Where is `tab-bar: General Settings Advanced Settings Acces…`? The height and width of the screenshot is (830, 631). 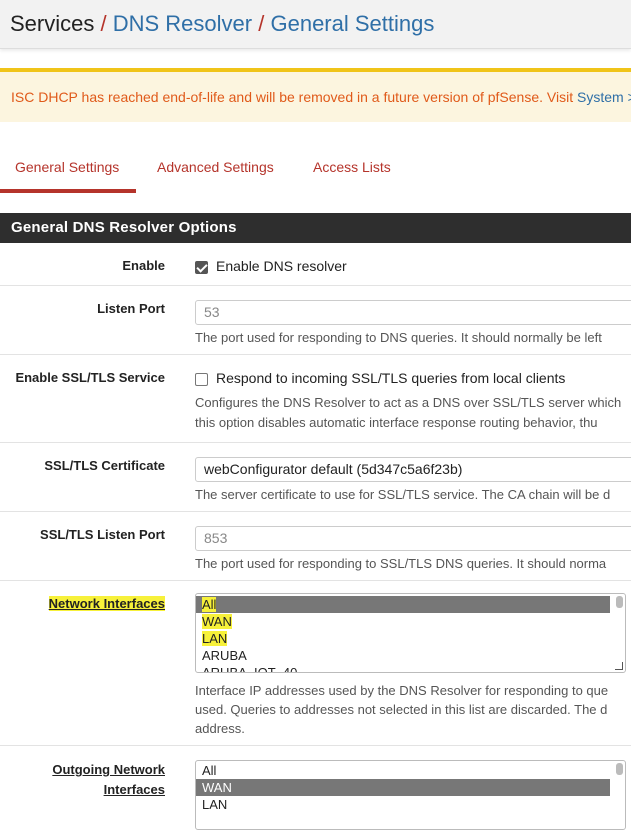
tab-bar: General Settings Advanced Settings Acces… is located at coordinates (315, 166).